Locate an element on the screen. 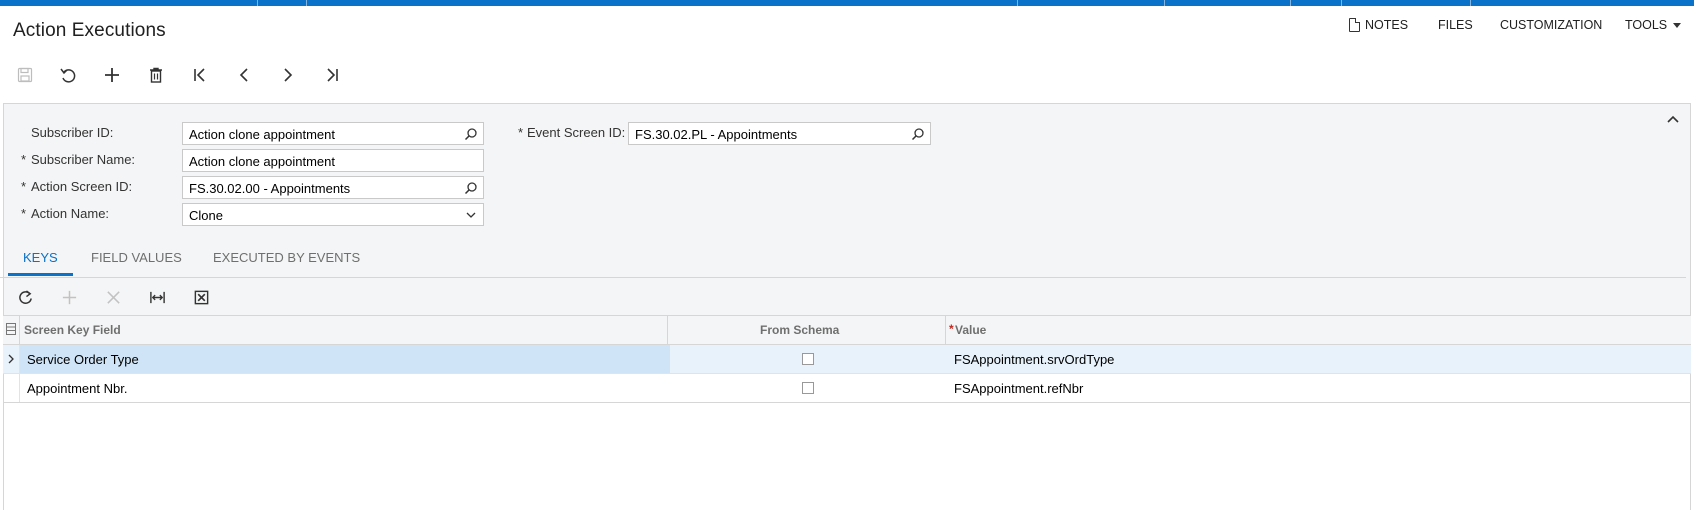  chevron-right-icon is located at coordinates (11, 359).